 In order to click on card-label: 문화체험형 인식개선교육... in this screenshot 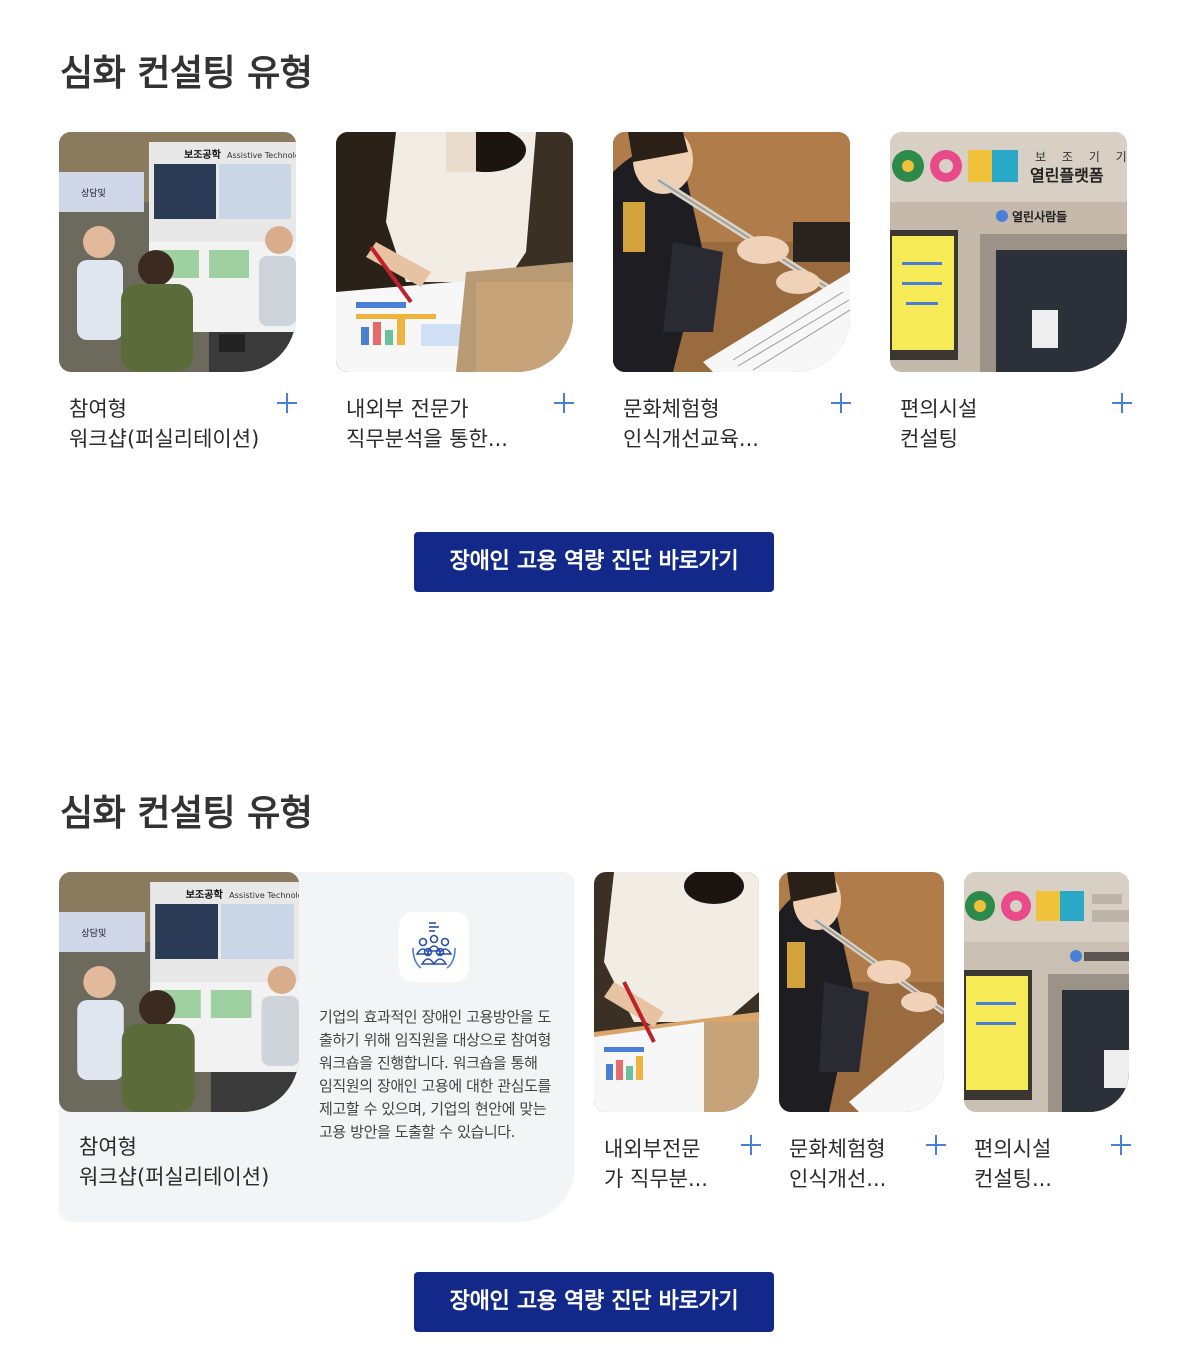, I will do `click(691, 424)`.